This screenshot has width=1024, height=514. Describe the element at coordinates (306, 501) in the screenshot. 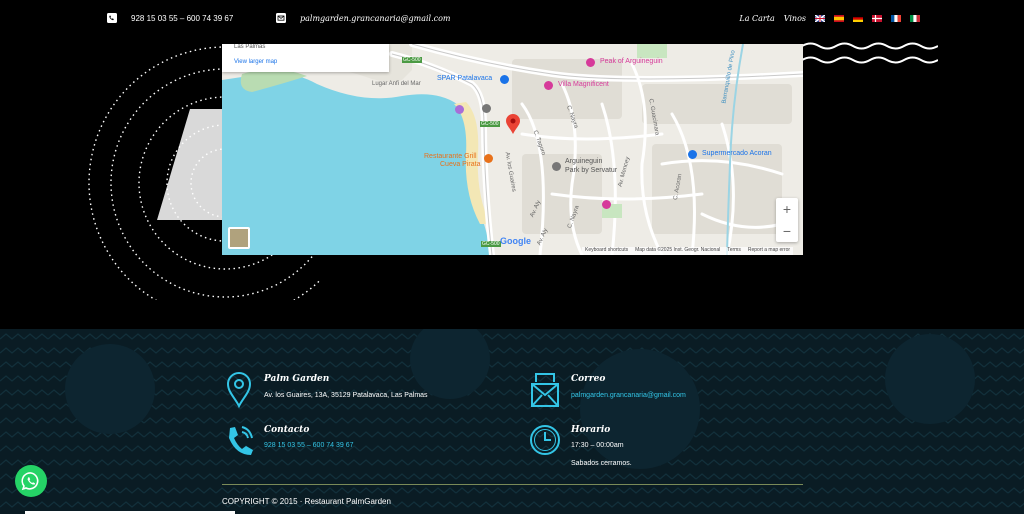

I see `copyright-text: COPYRIGHT © 2015 · Restaurant PalmGarden` at that location.